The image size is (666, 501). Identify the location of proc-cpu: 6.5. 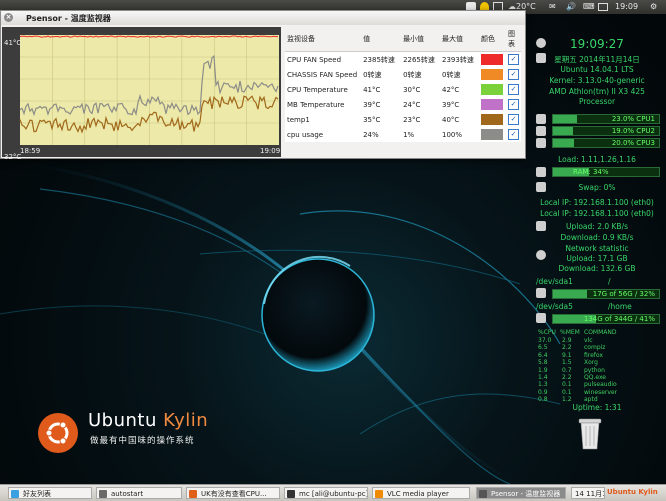
(543, 348).